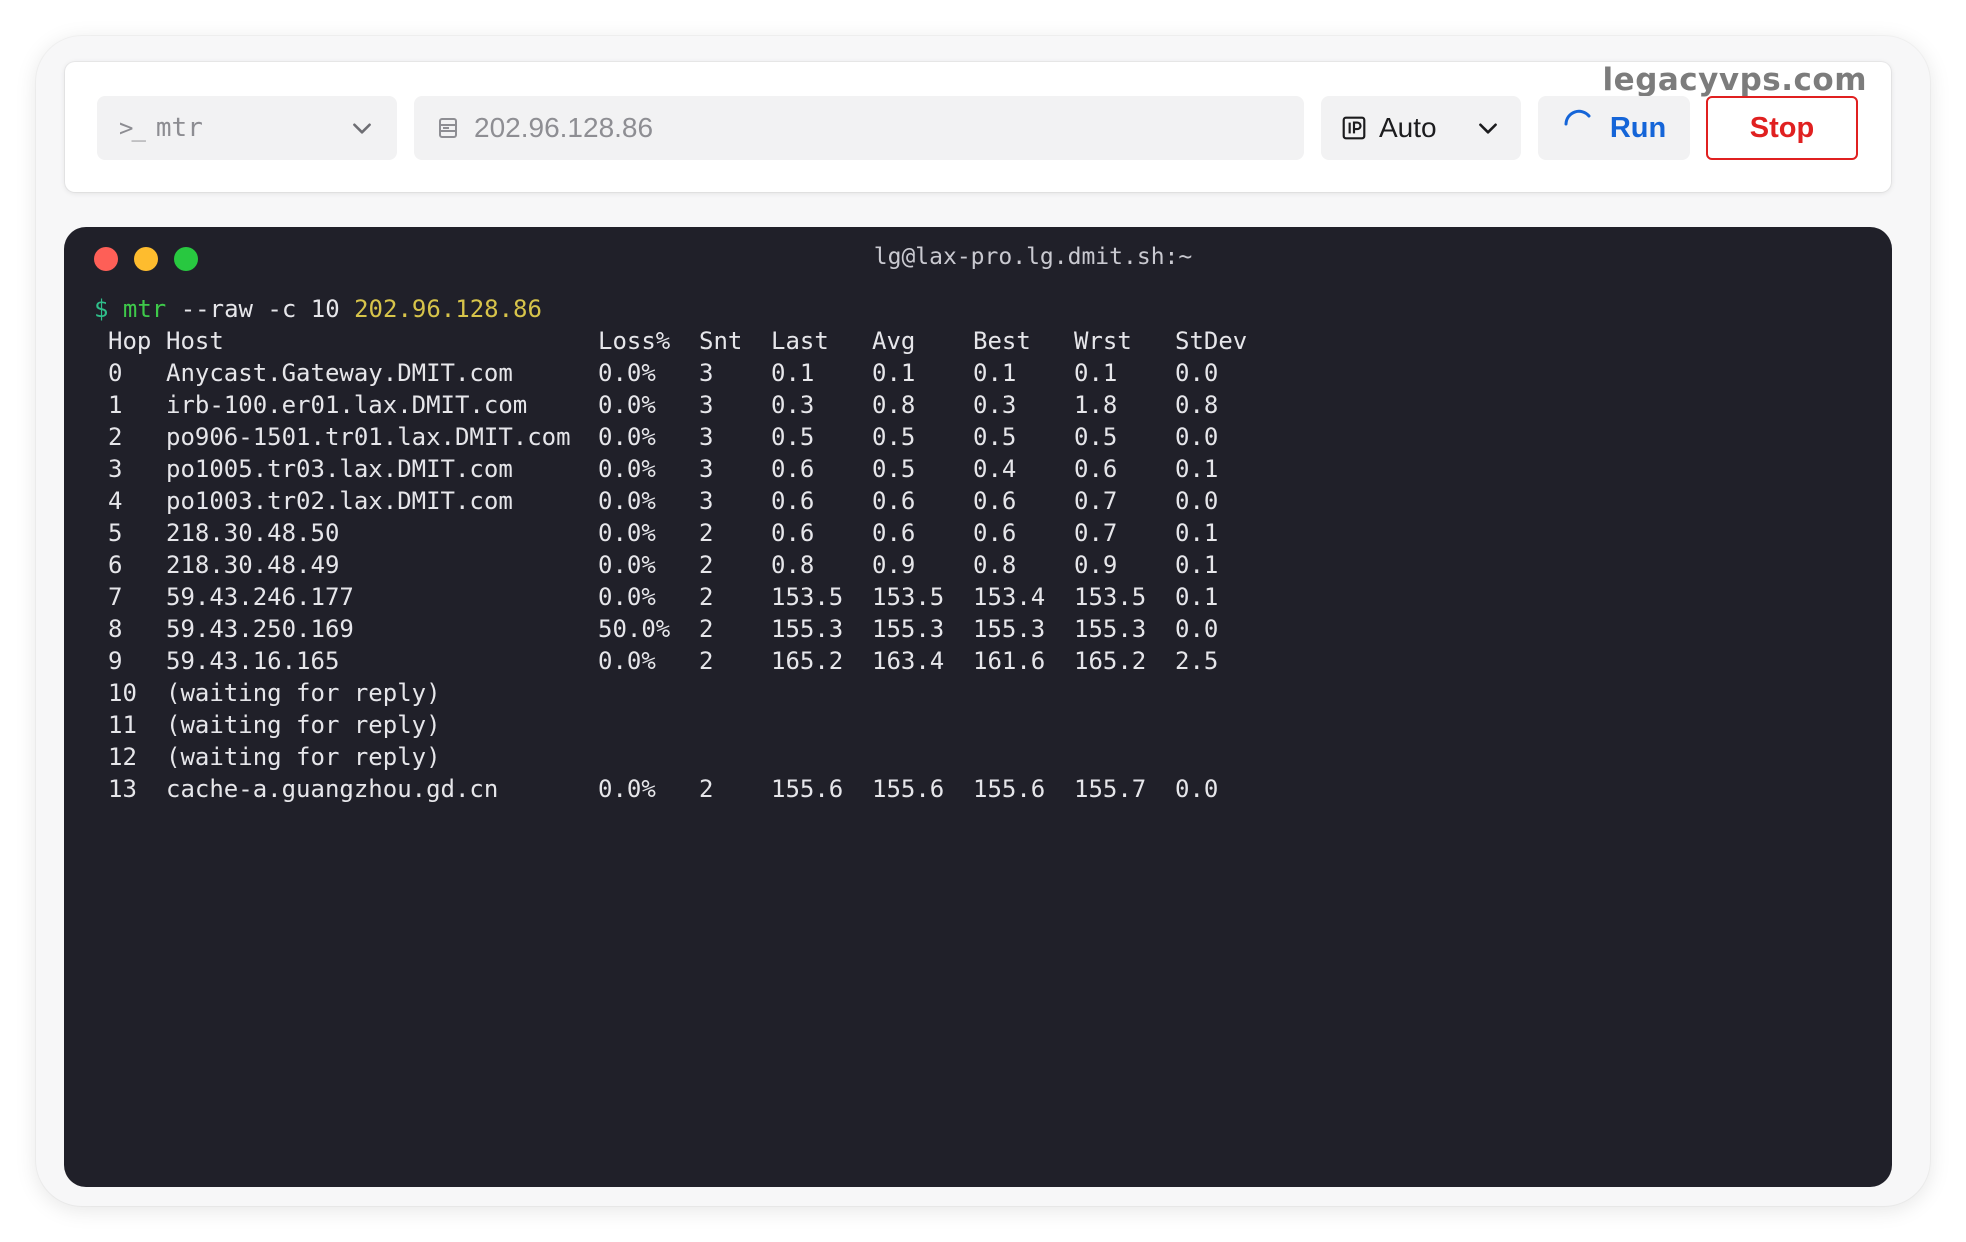 The height and width of the screenshot is (1242, 1966). I want to click on cell-host: po906-1501.tr01.lax.DMIT.com, so click(368, 437).